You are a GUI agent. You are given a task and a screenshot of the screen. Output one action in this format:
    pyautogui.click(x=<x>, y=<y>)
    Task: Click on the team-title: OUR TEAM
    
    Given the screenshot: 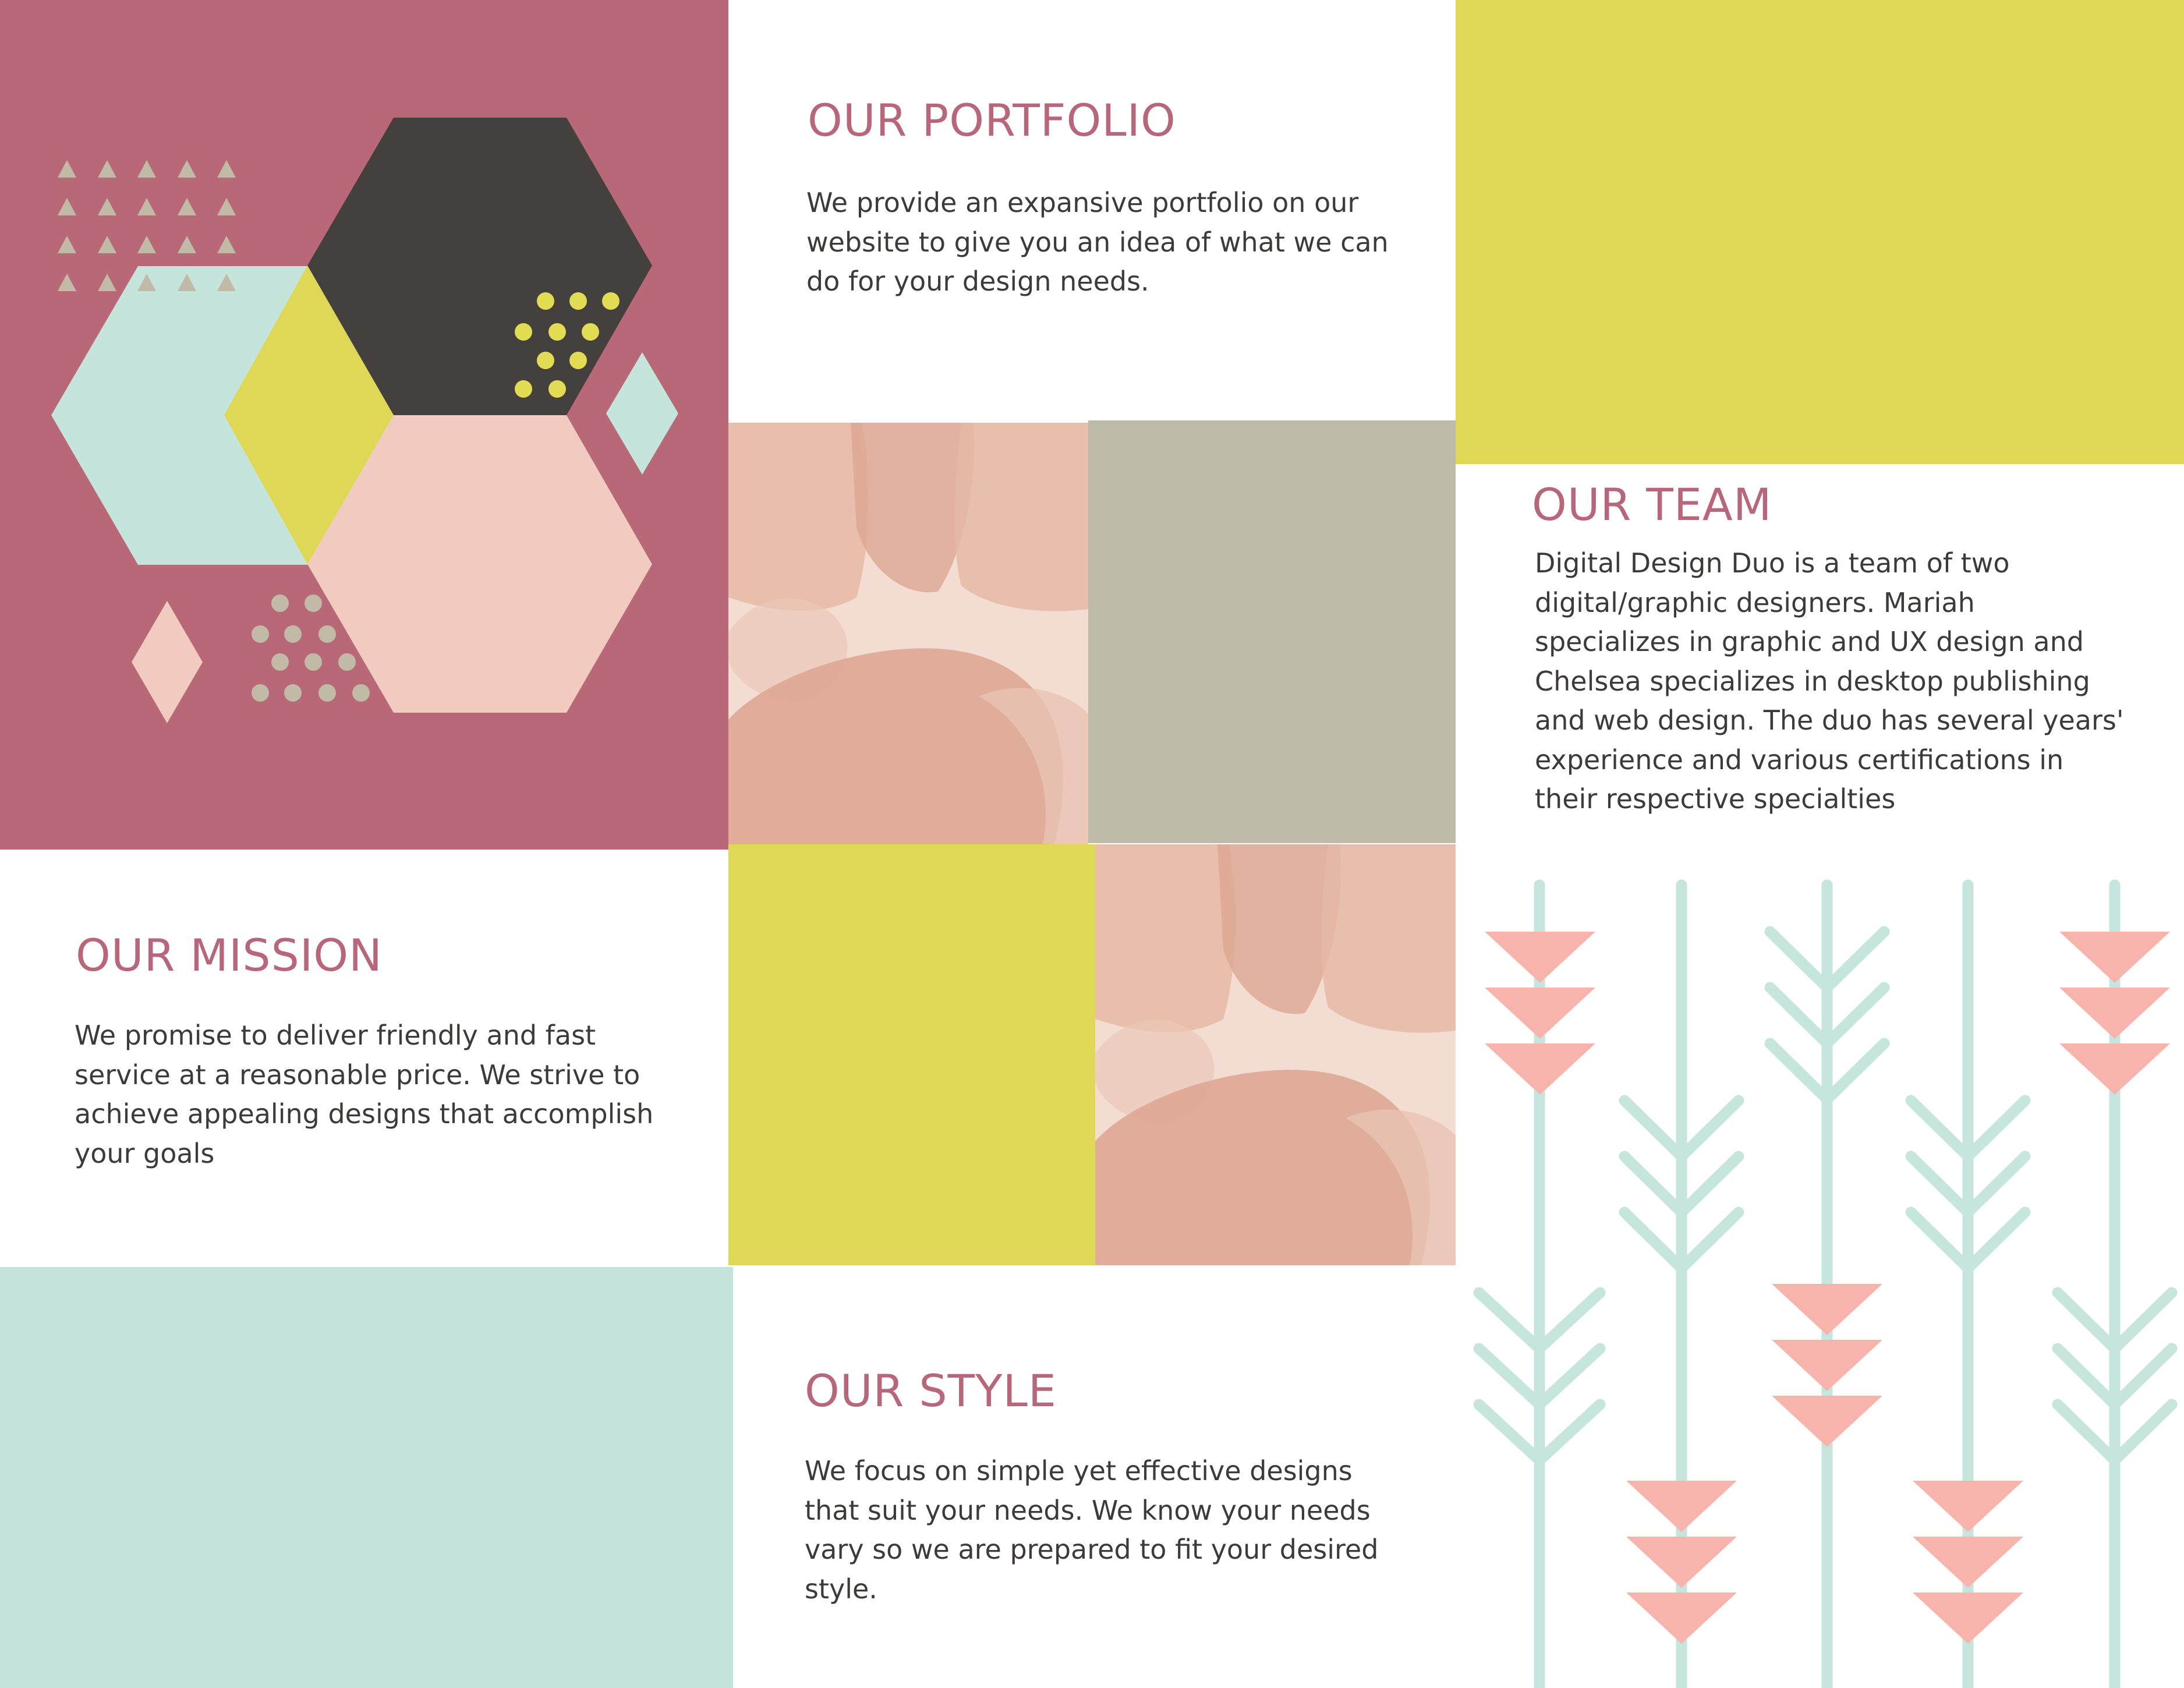 What is the action you would take?
    pyautogui.click(x=1652, y=504)
    